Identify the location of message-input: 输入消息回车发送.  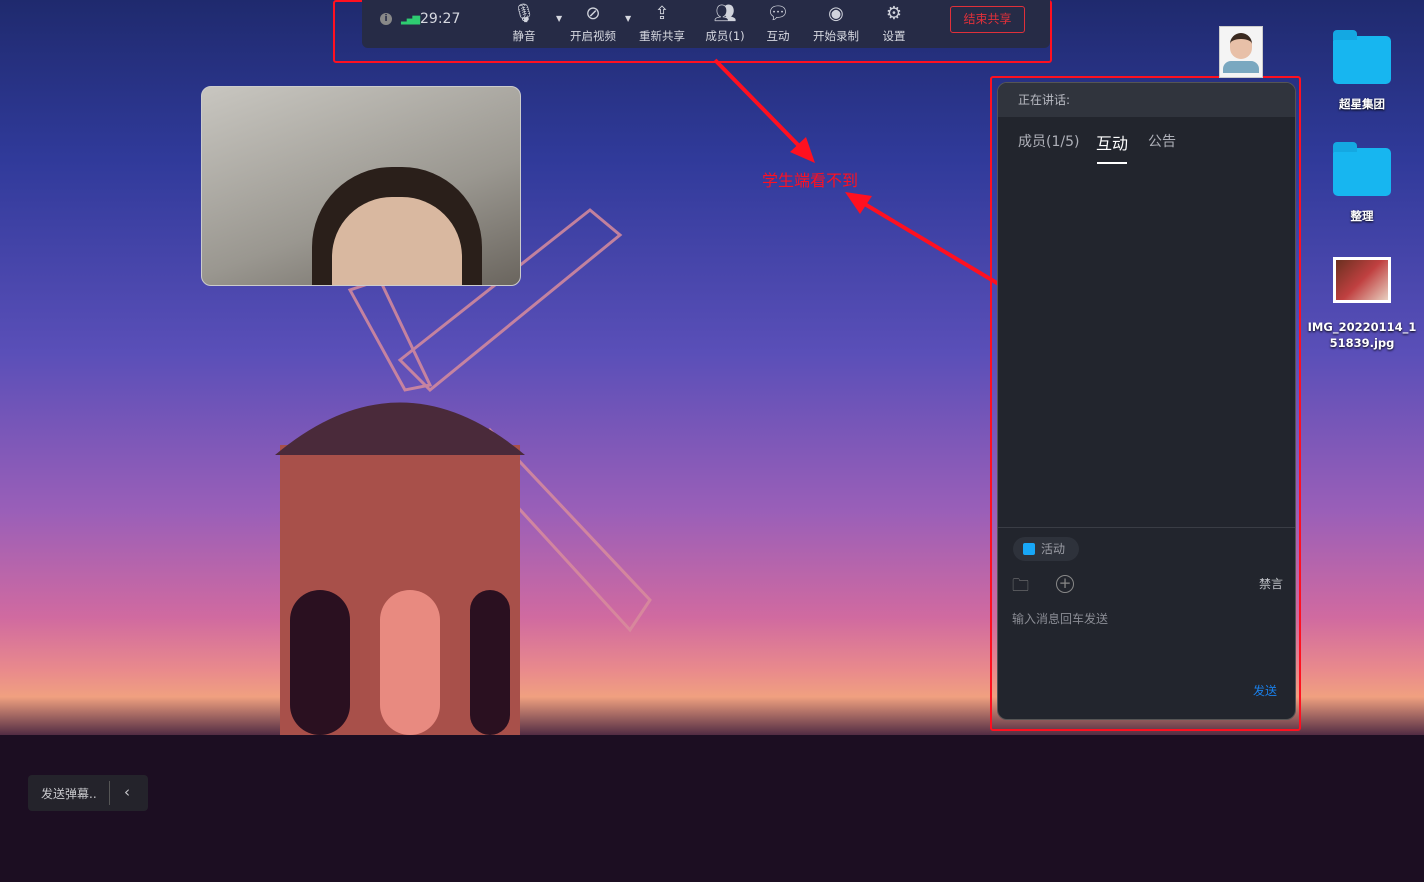
(1147, 640).